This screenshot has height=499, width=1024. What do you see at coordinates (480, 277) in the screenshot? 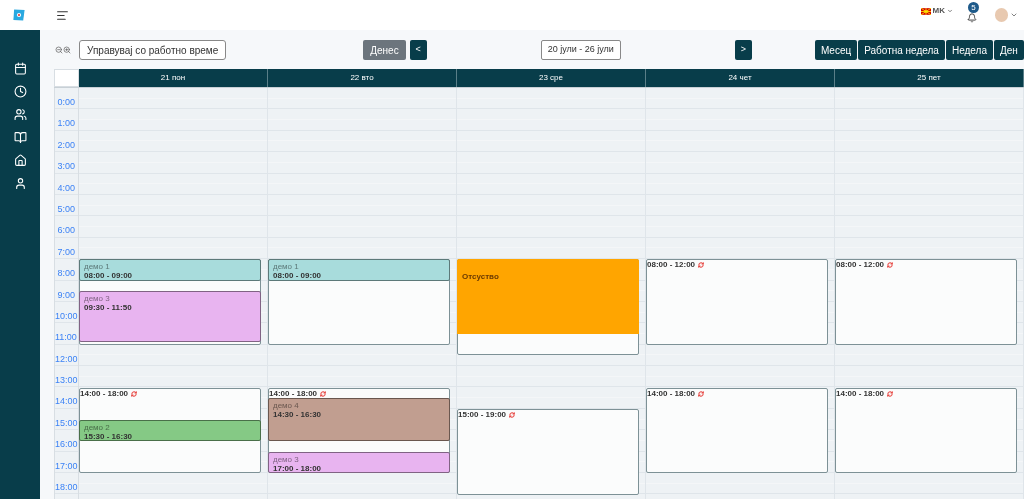
I see `absence-title: Отсуство` at bounding box center [480, 277].